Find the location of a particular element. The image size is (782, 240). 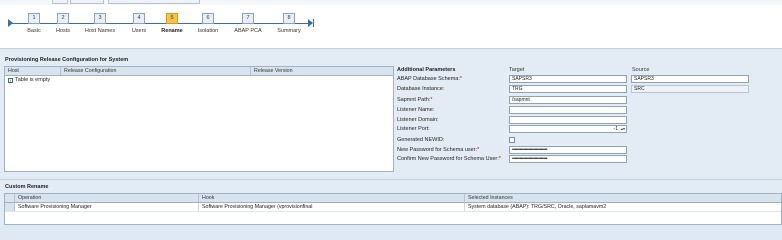

param-row-db-instance: Database Instance: TRG SRC is located at coordinates (587, 89).